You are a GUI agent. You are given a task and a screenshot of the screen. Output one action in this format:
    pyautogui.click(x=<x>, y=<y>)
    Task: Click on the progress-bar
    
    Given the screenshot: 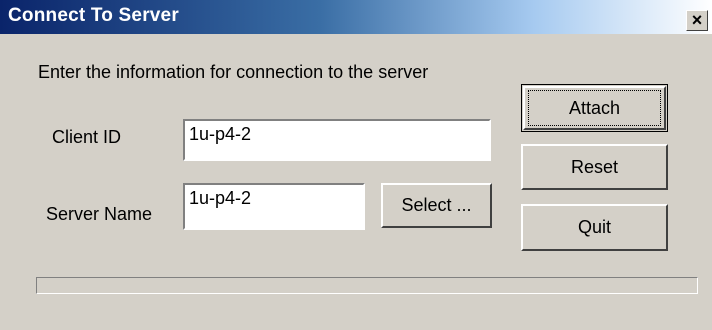 What is the action you would take?
    pyautogui.click(x=367, y=285)
    